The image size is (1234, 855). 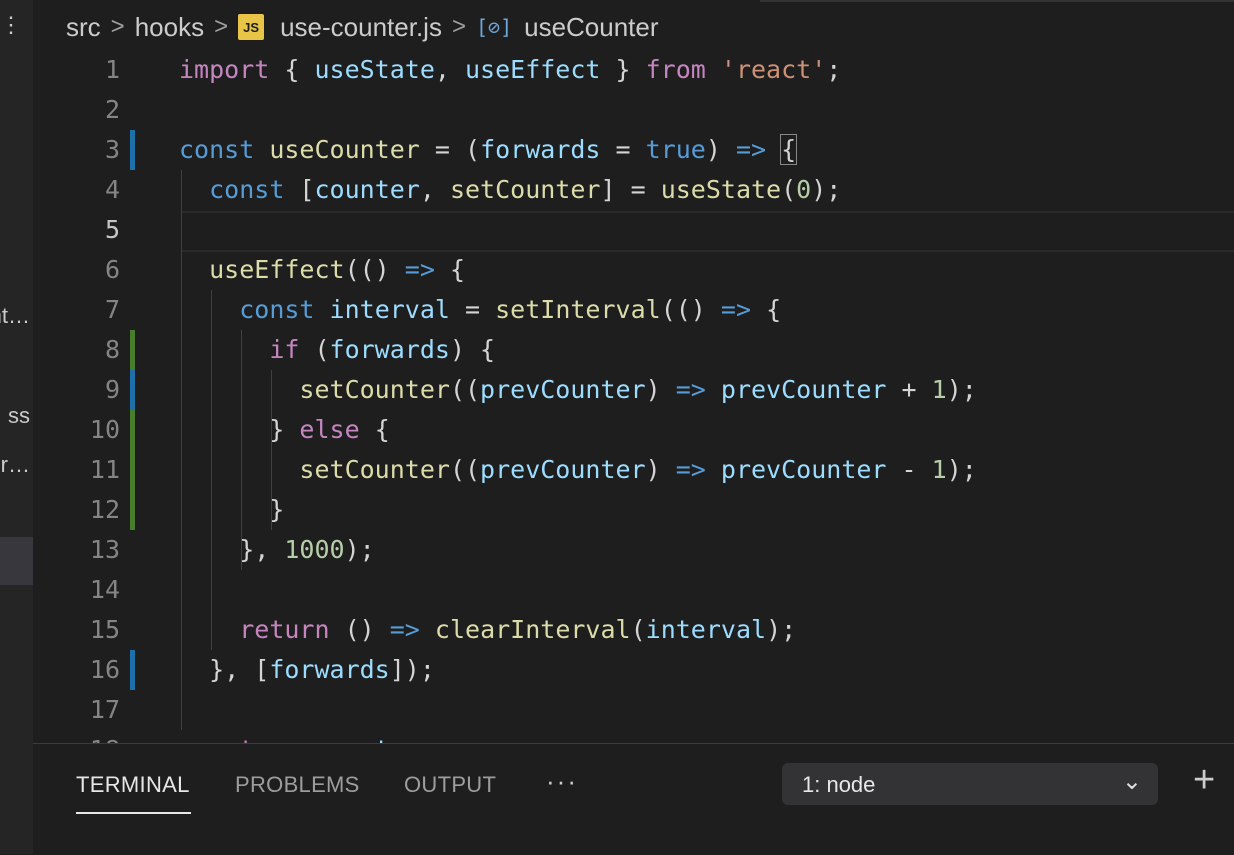 I want to click on code-line: 2, so click(x=633, y=110).